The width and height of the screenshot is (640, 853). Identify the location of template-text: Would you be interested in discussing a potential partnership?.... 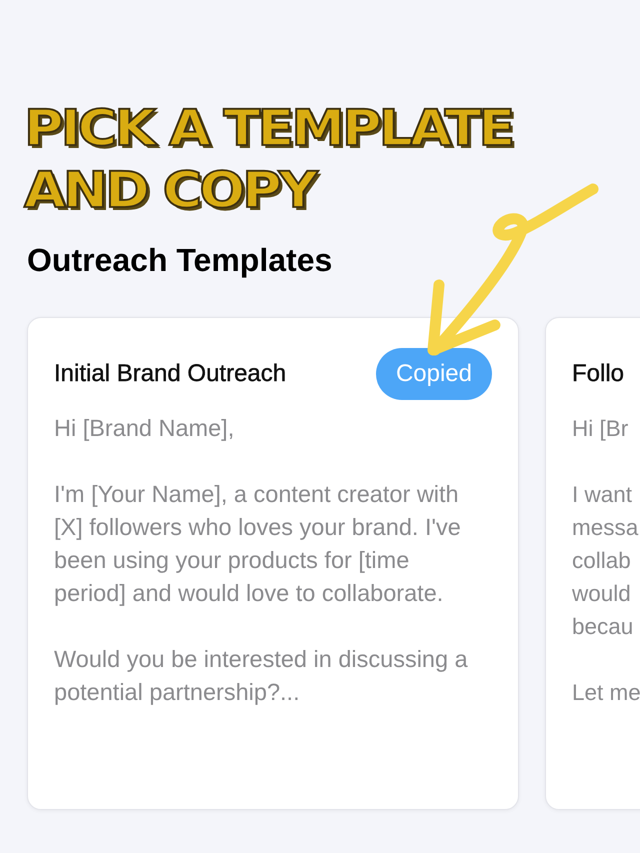
(261, 676).